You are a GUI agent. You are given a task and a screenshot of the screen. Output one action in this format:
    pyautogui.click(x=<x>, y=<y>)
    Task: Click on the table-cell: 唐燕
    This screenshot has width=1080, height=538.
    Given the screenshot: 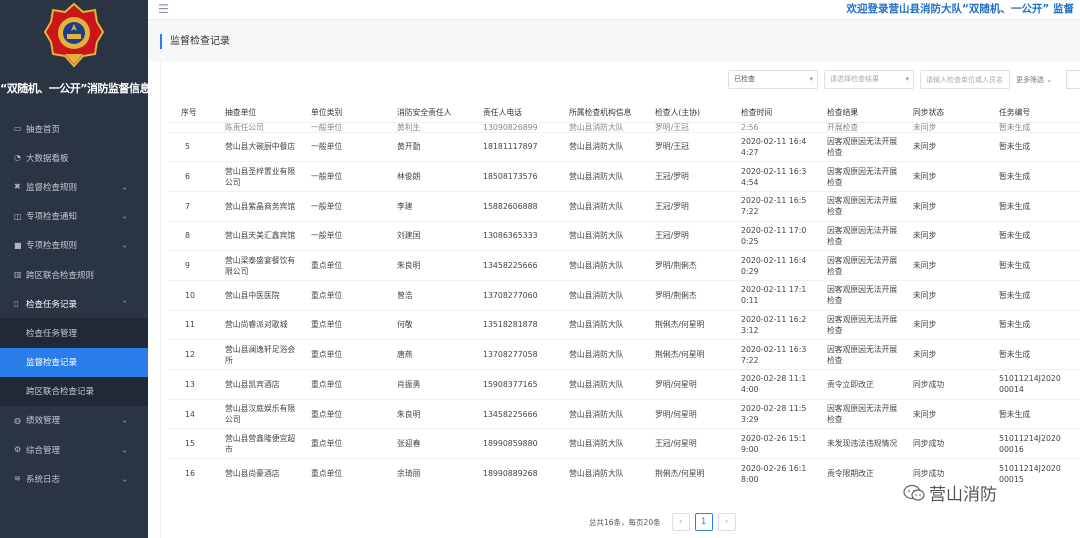 What is the action you would take?
    pyautogui.click(x=434, y=354)
    